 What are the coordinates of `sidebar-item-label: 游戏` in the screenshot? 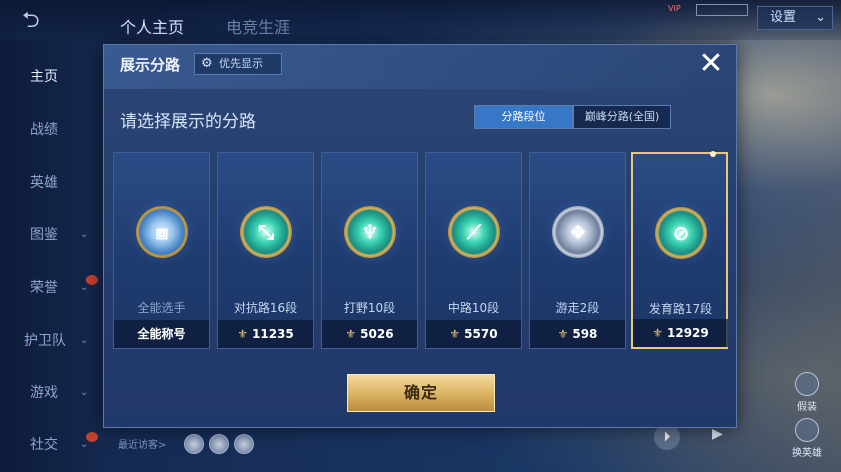 It's located at (44, 393).